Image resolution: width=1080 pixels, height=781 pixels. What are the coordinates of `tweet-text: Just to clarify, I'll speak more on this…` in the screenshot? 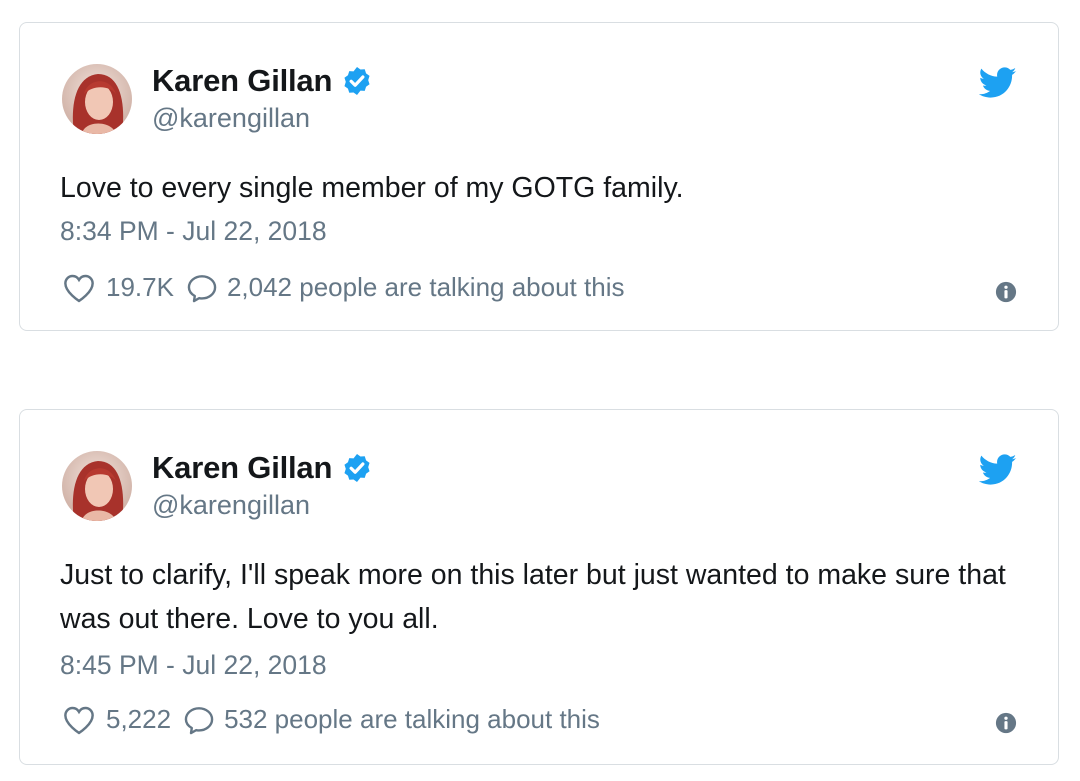 It's located at (533, 597).